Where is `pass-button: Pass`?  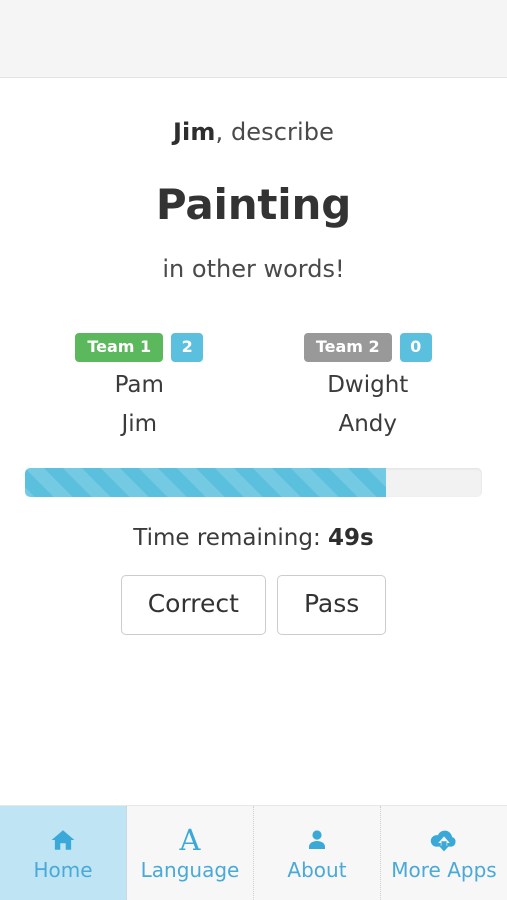
pass-button: Pass is located at coordinates (331, 605).